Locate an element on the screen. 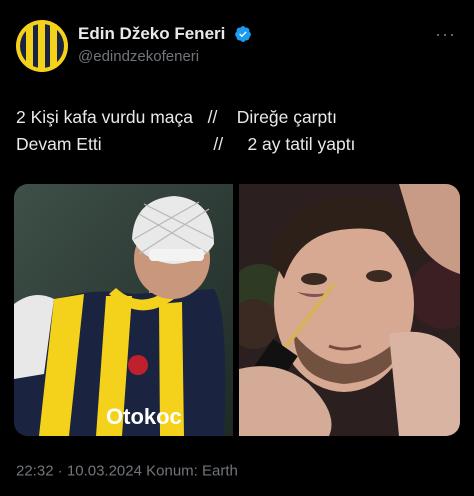 This screenshot has width=474, height=496. tweet-header: Edin Džeko Feneri @edindzekofeneri ··· is located at coordinates (237, 47).